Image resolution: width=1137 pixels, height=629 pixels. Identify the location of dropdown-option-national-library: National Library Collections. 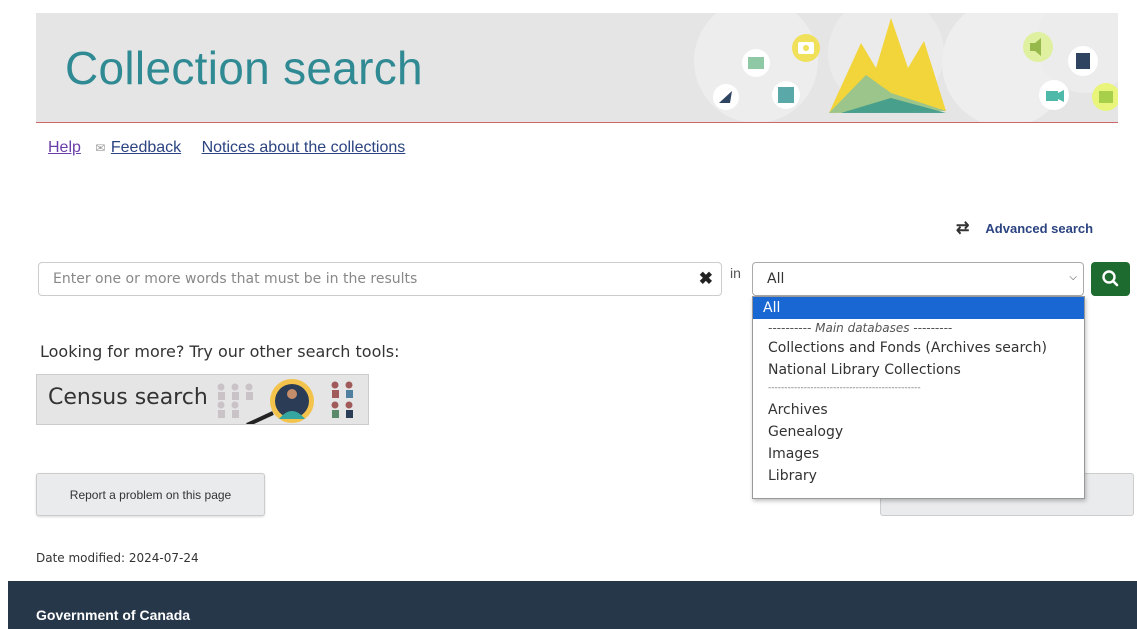
(918, 370).